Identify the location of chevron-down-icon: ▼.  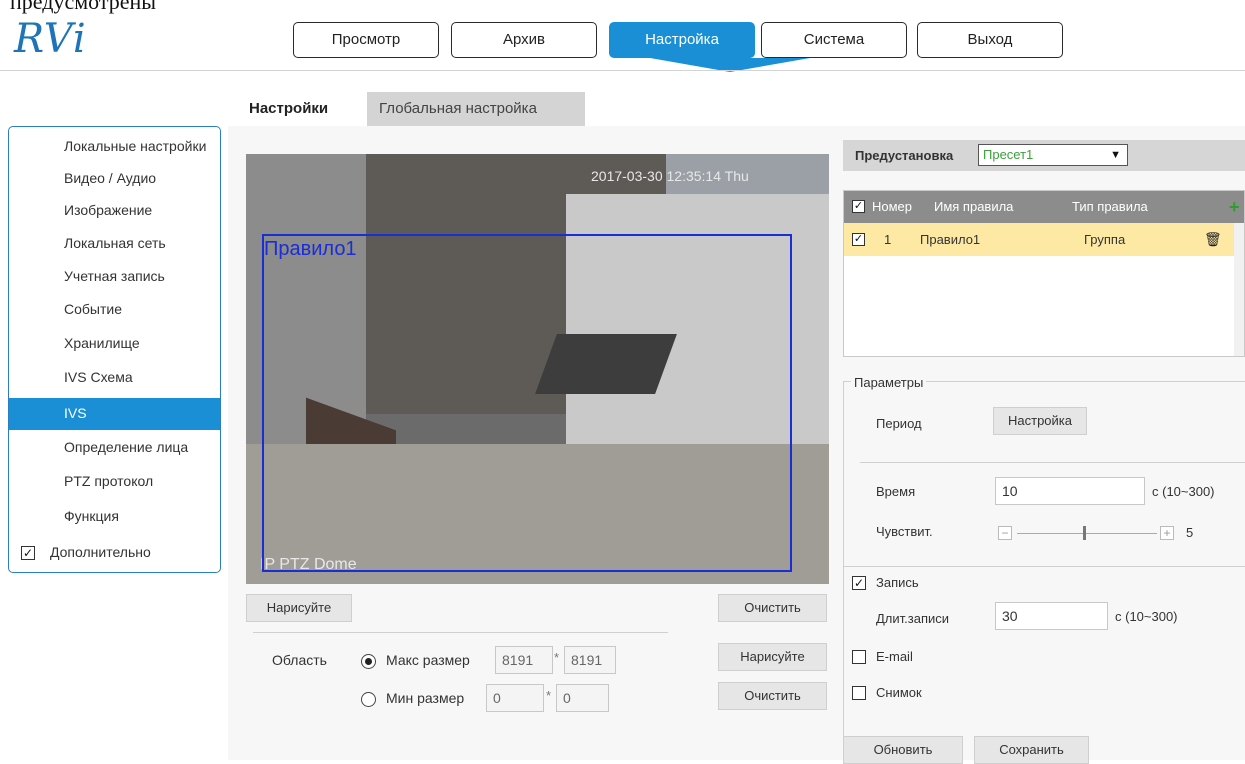
(1115, 155).